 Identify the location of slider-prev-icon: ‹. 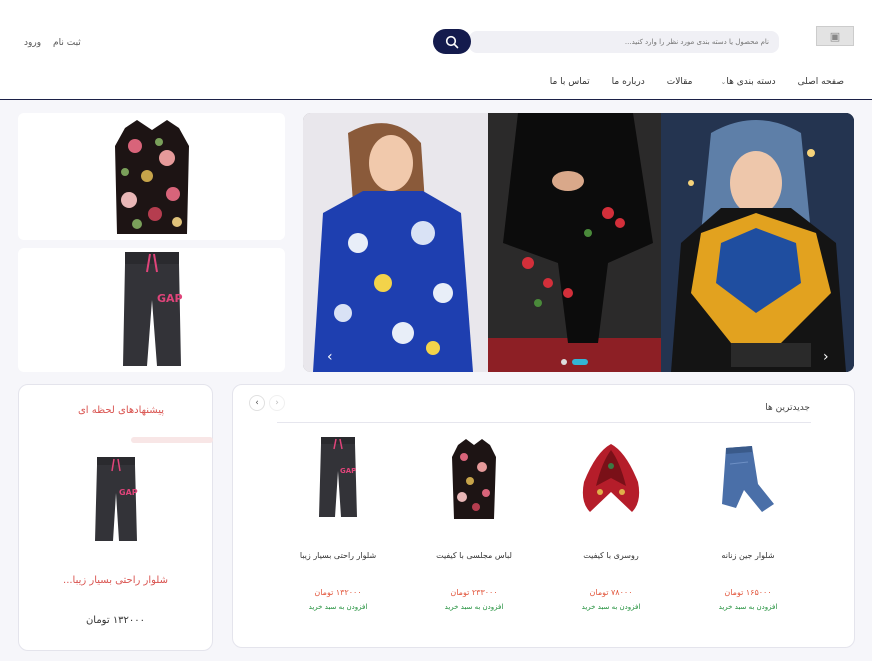
(330, 357).